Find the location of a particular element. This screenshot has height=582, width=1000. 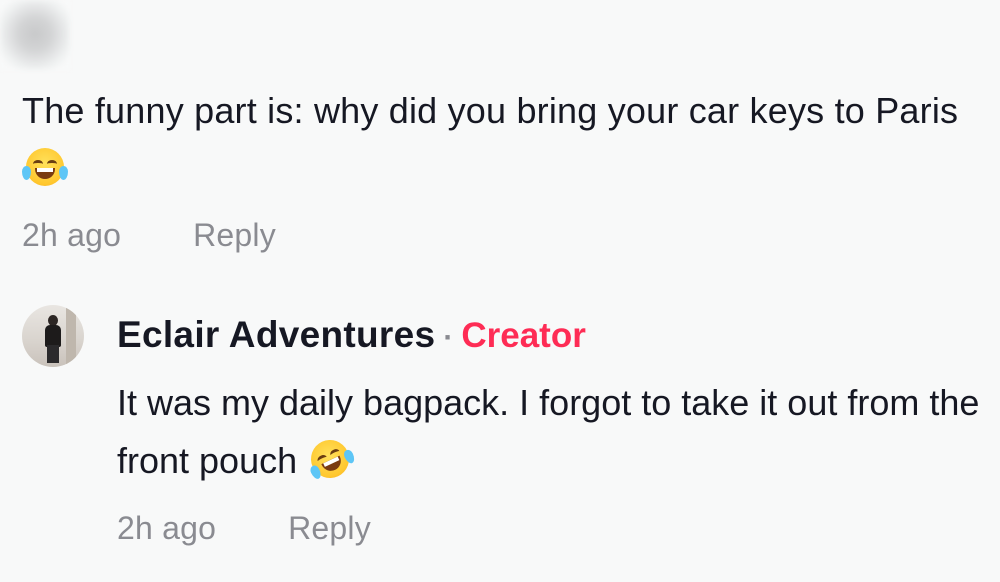

reply-timestamp: 2h ago is located at coordinates (167, 528).